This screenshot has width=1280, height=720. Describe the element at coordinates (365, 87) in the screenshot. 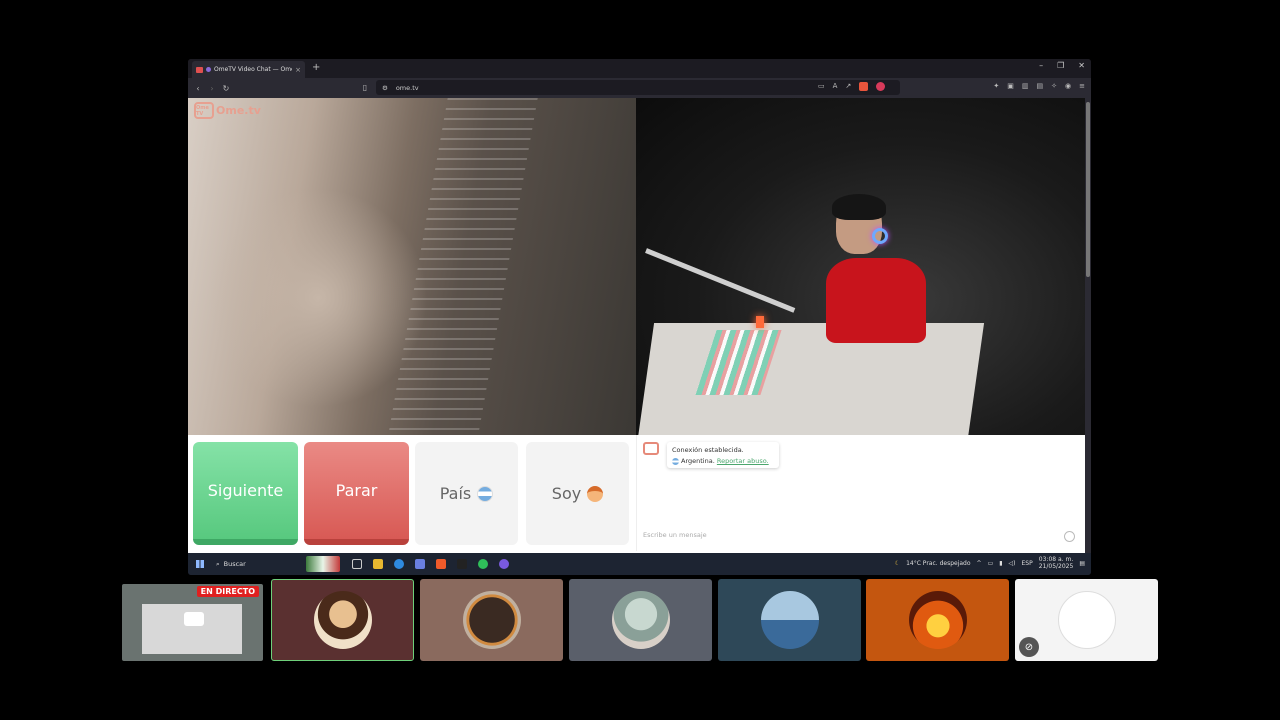

I see `bookmark-icon: ▯` at that location.